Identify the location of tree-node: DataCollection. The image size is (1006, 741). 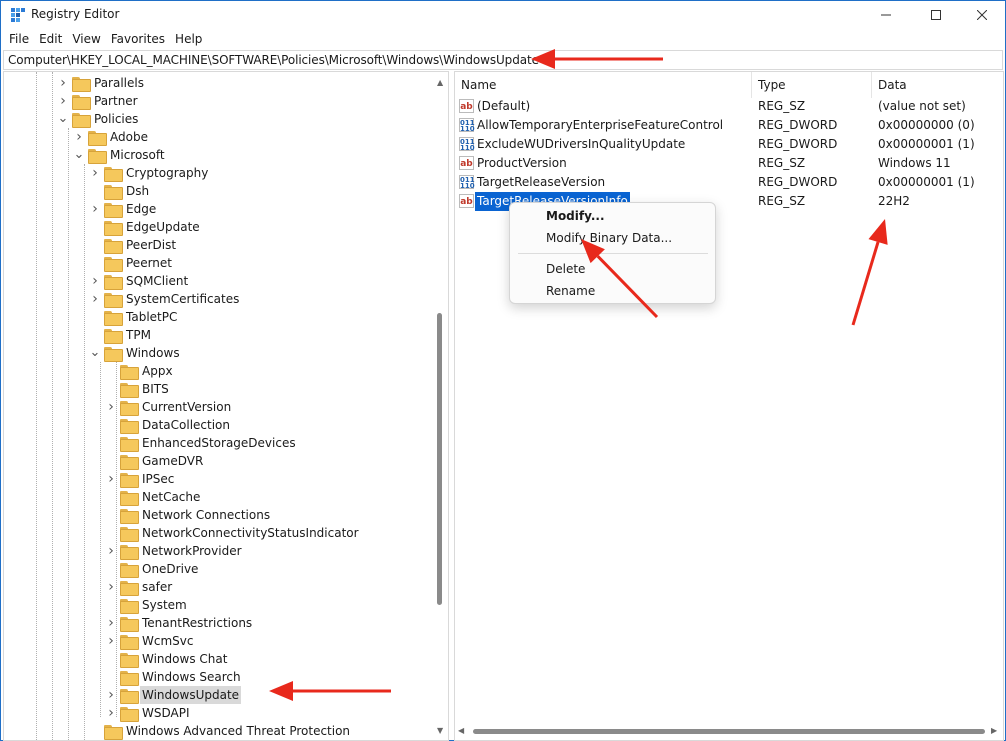
(169, 425).